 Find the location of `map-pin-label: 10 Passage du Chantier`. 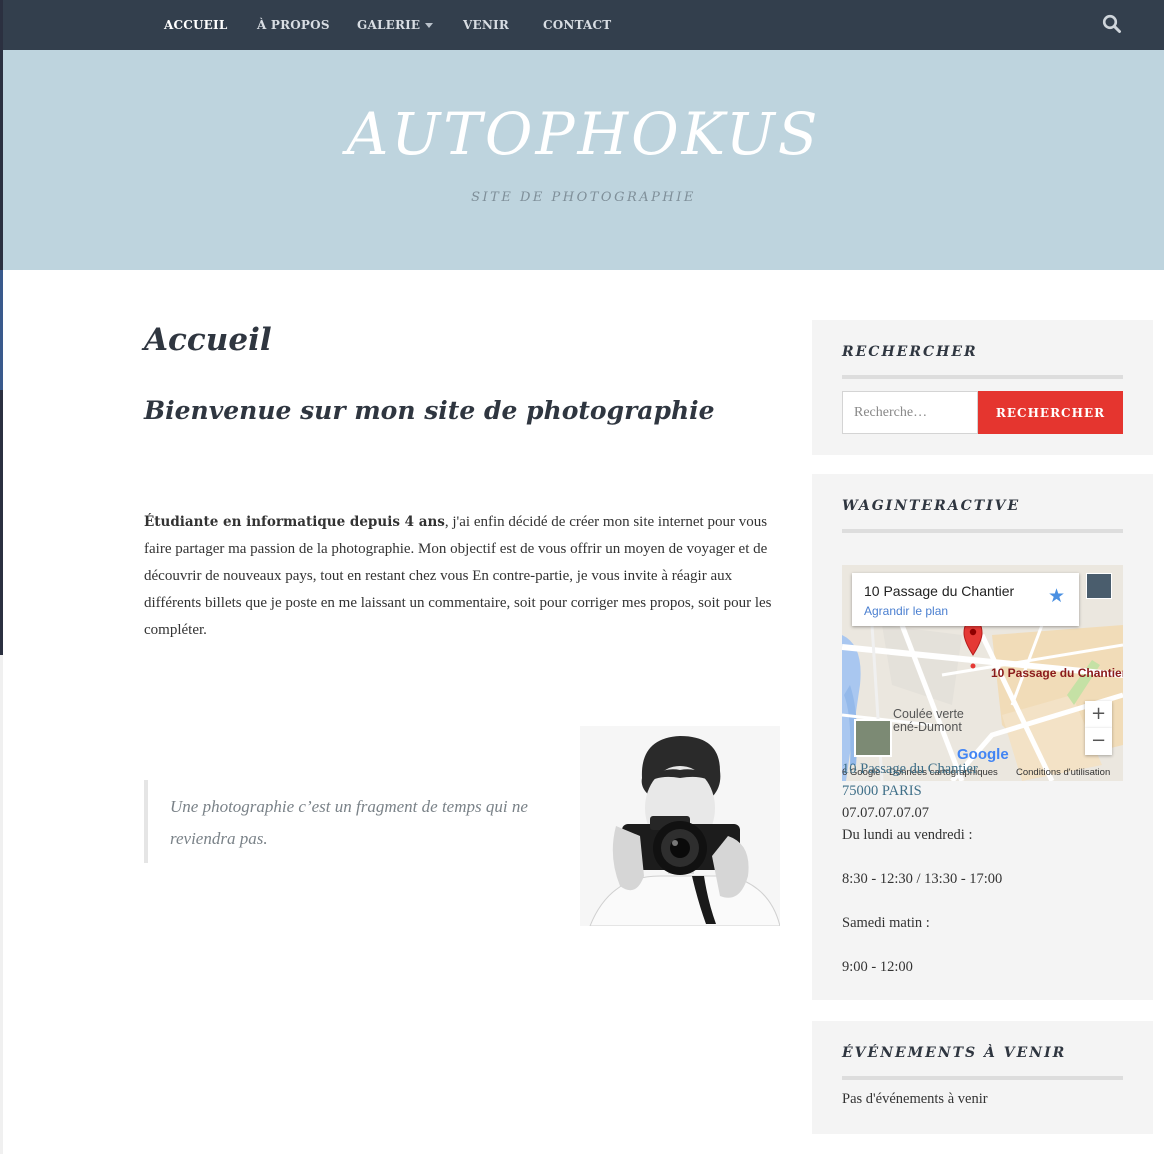

map-pin-label: 10 Passage du Chantier is located at coordinates (1057, 673).